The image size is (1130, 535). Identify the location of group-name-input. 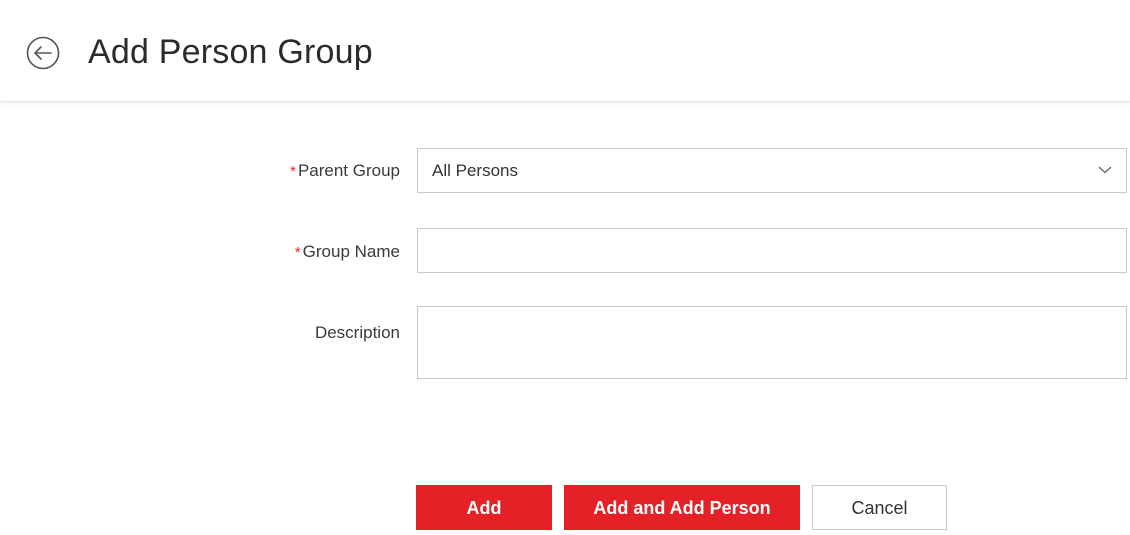
(772, 250).